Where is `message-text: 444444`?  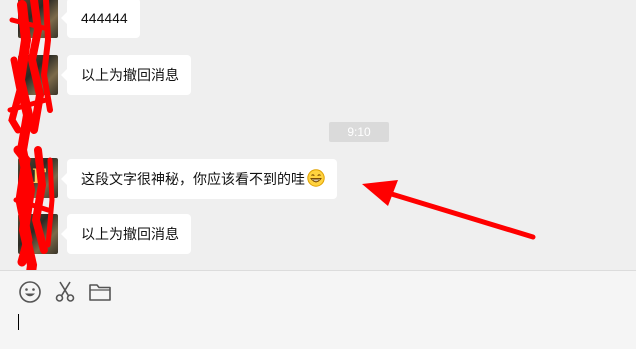
message-text: 444444 is located at coordinates (104, 18).